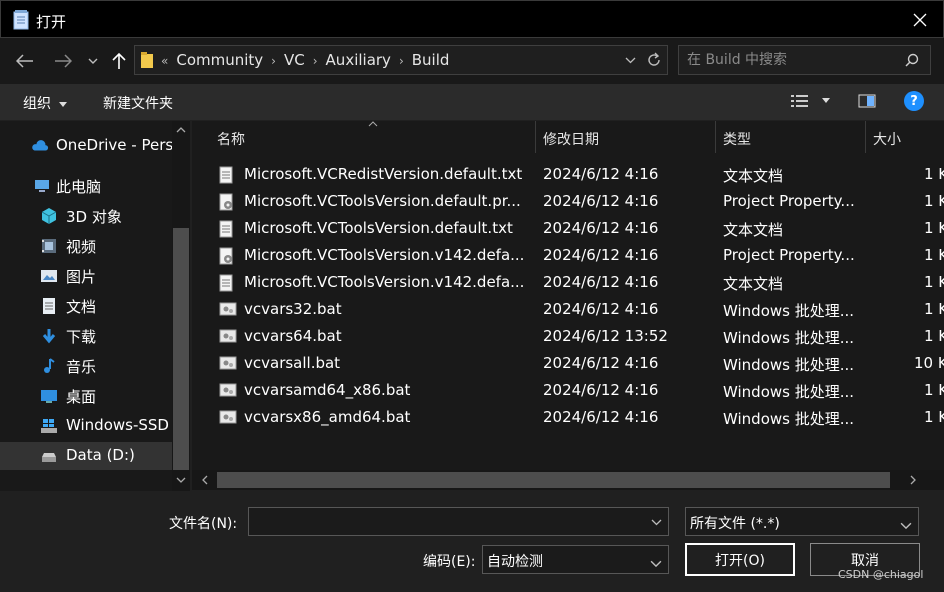 The image size is (944, 592). Describe the element at coordinates (656, 522) in the screenshot. I see `chevron-down-icon` at that location.